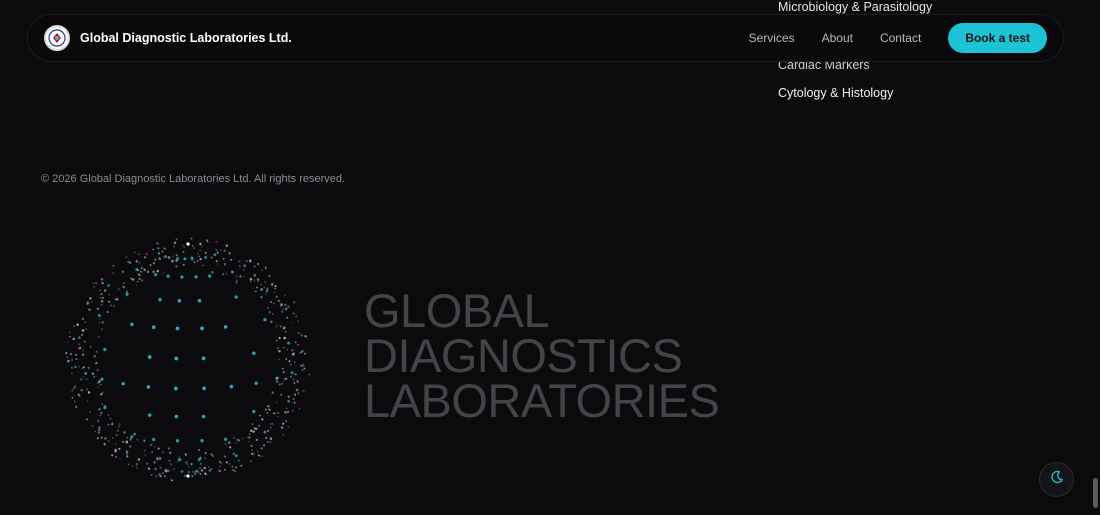 This screenshot has height=515, width=1100. What do you see at coordinates (457, 310) in the screenshot?
I see `hero-title-line-1: GLOBAL` at bounding box center [457, 310].